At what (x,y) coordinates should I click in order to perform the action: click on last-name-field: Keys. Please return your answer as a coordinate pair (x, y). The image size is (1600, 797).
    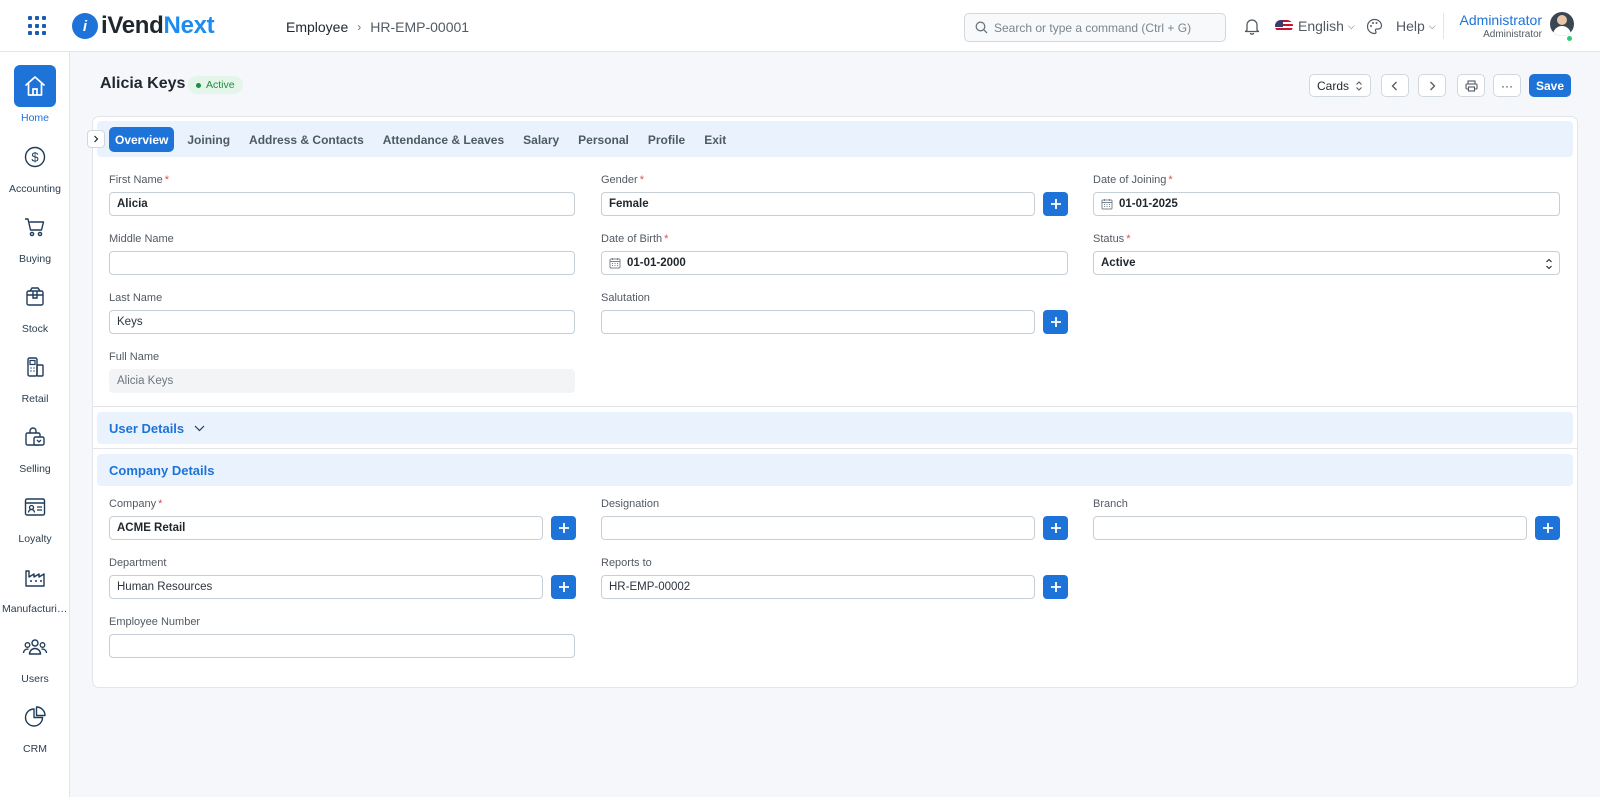
    Looking at the image, I should click on (342, 322).